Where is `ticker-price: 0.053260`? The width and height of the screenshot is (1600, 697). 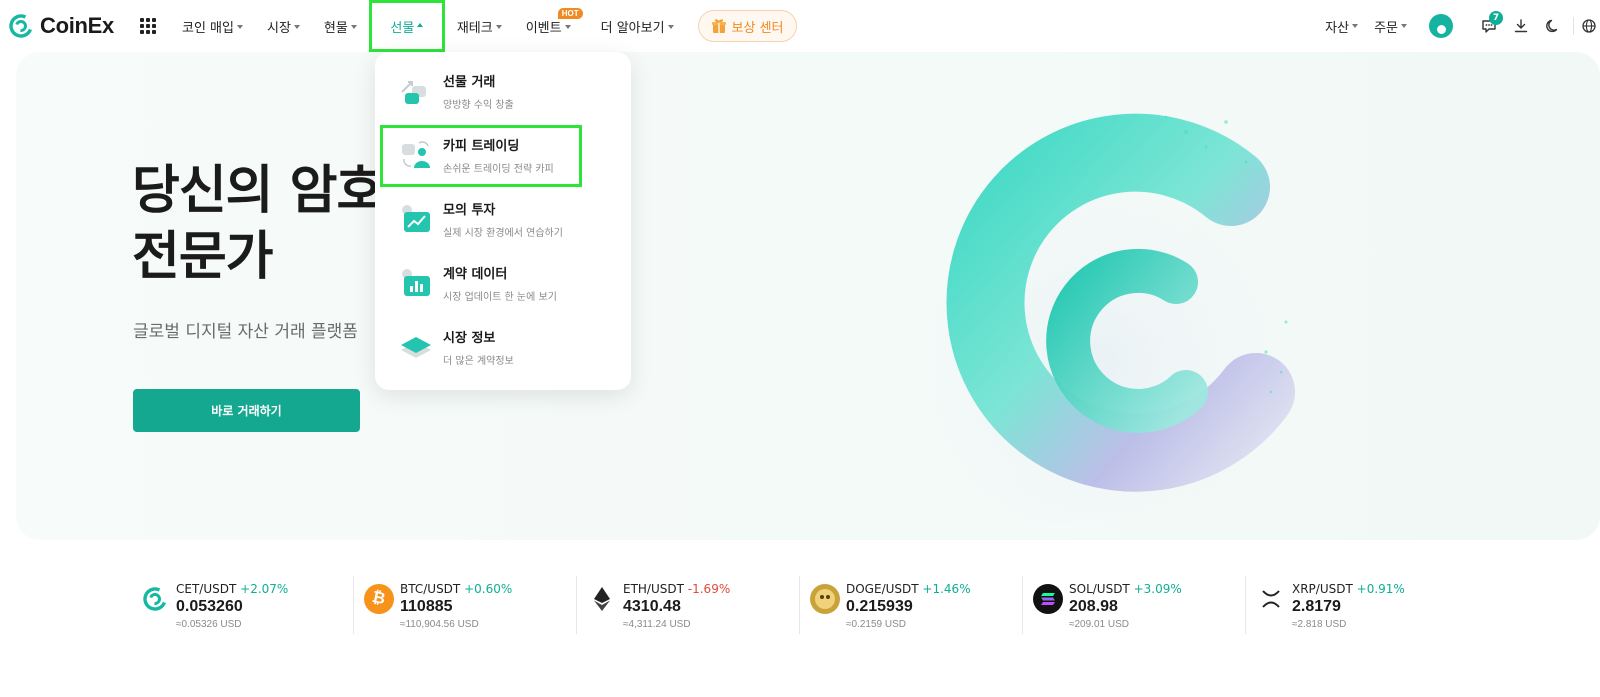
ticker-price: 0.053260 is located at coordinates (209, 606).